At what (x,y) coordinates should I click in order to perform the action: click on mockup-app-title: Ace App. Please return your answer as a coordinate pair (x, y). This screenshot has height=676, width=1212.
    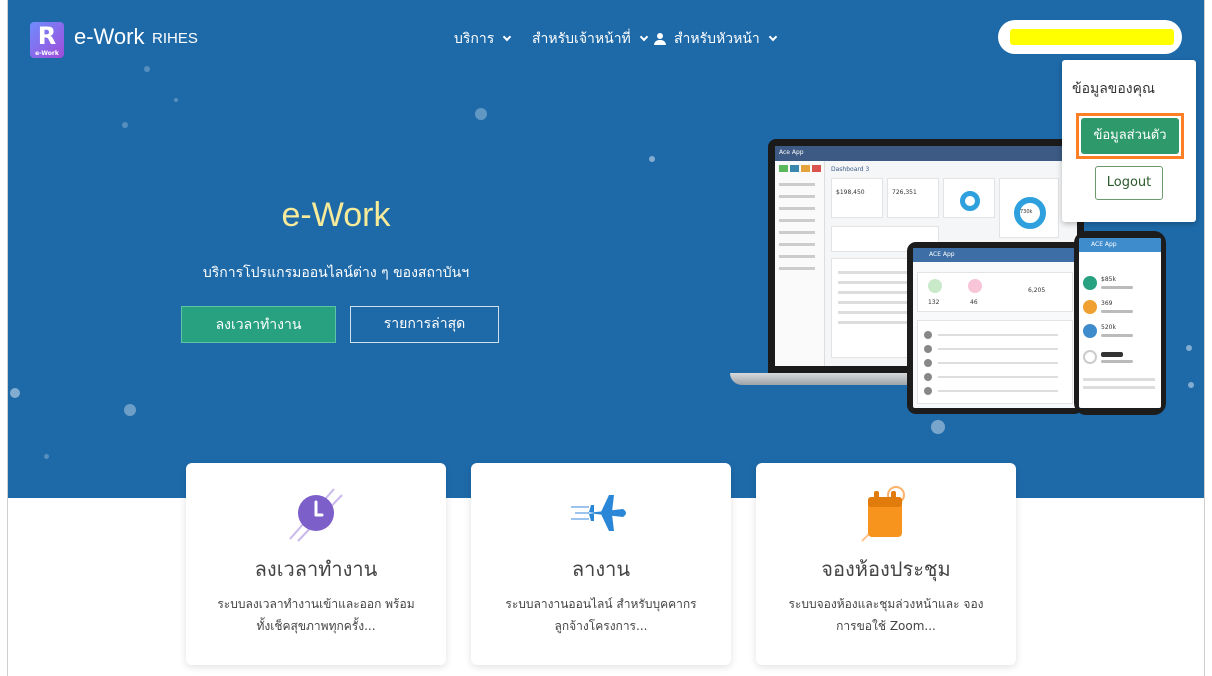
    Looking at the image, I should click on (791, 152).